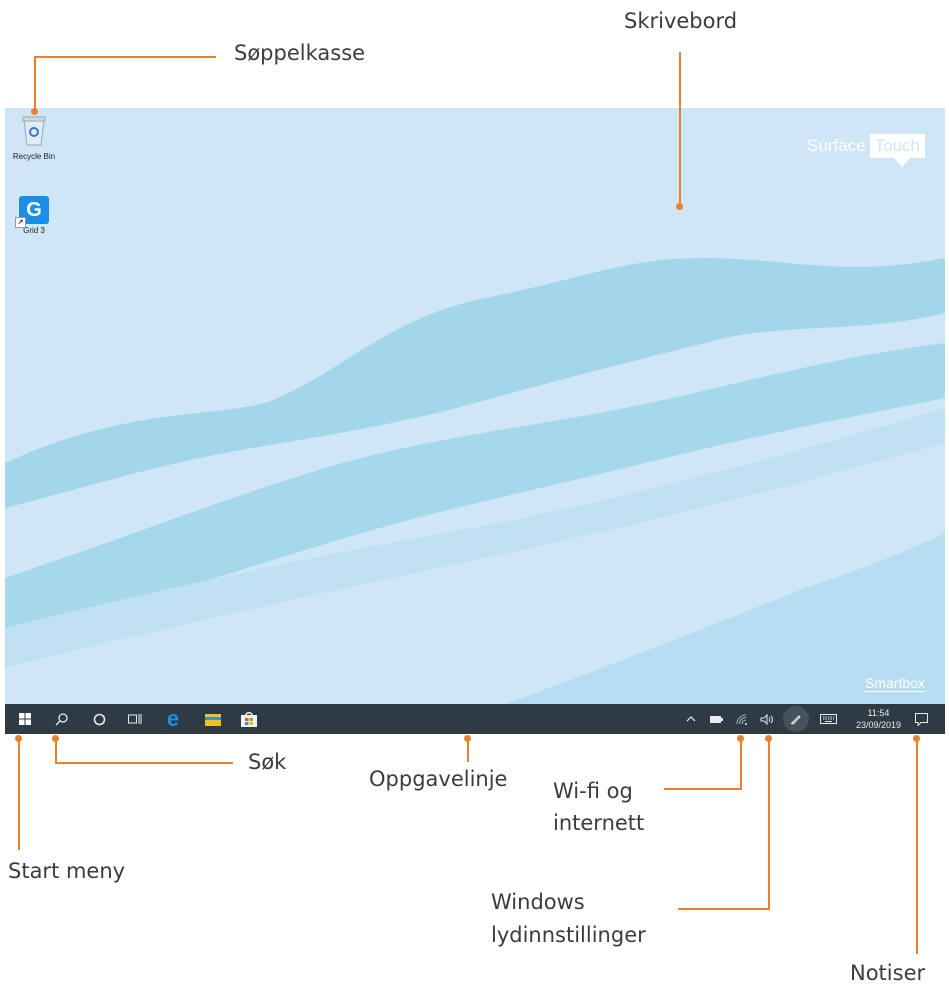 The image size is (949, 997). What do you see at coordinates (267, 762) in the screenshot?
I see `label-search: Søk` at bounding box center [267, 762].